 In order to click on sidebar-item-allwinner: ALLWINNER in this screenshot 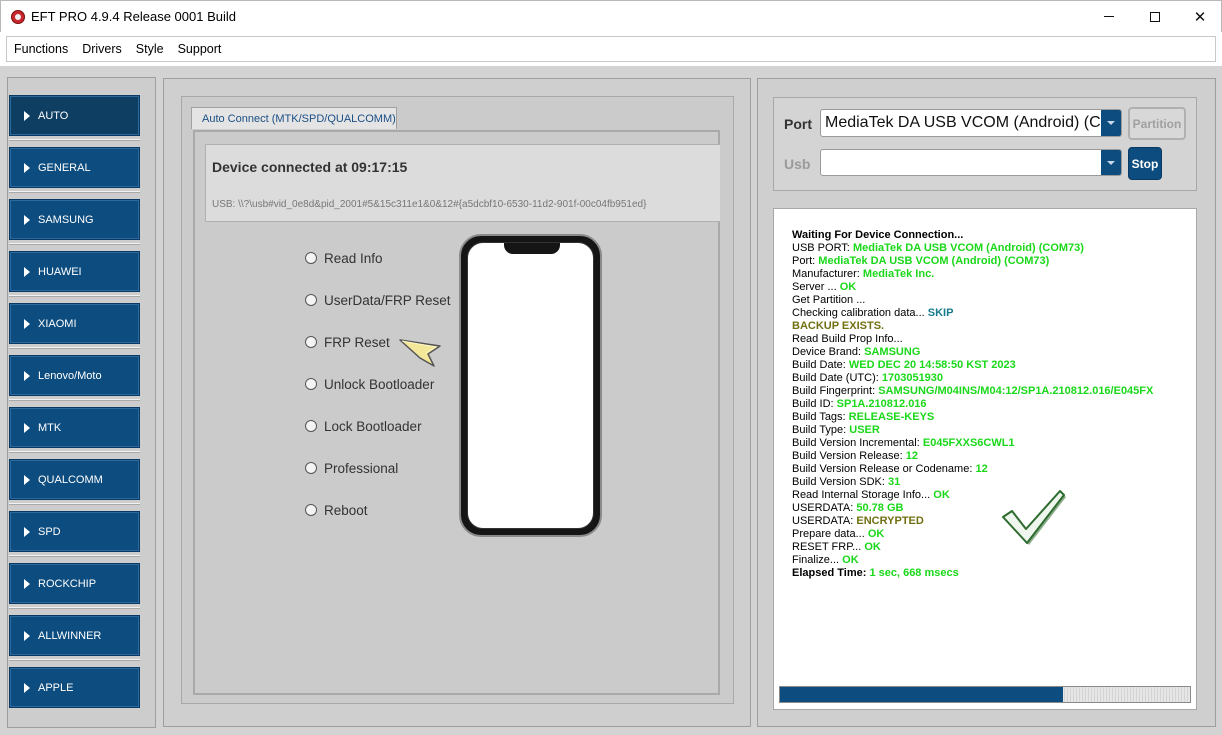, I will do `click(74, 635)`.